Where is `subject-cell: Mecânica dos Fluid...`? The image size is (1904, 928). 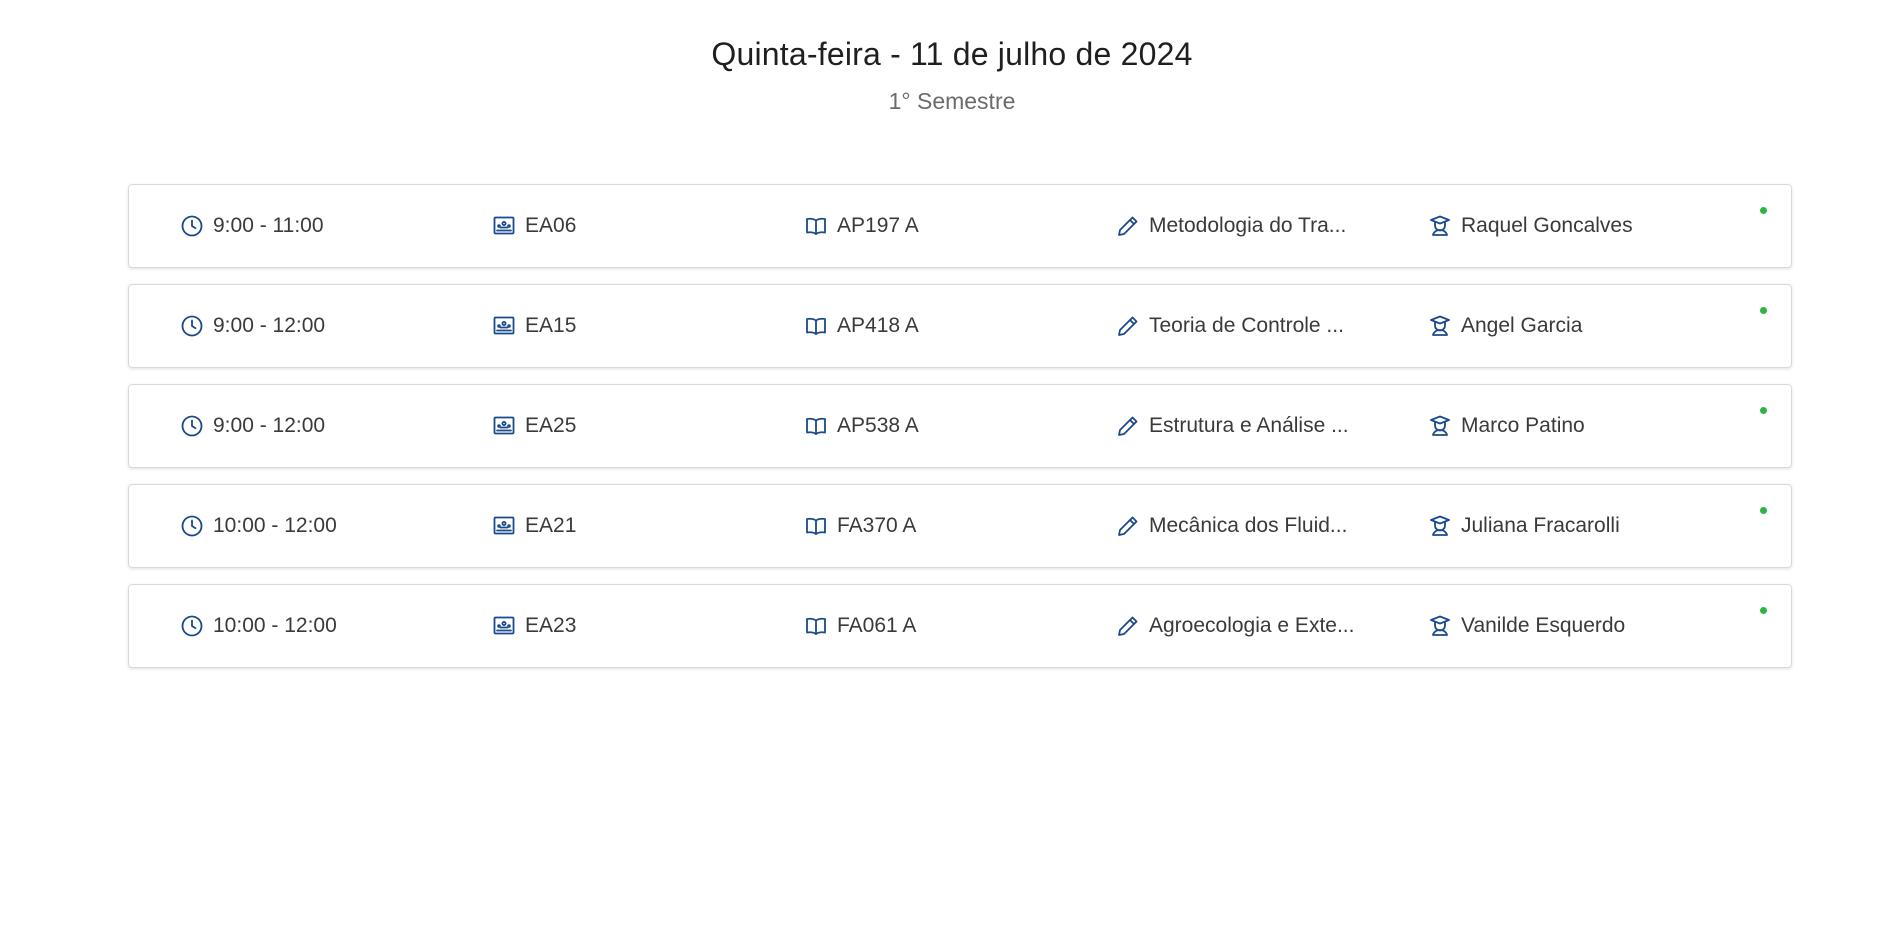
subject-cell: Mecânica dos Fluid... is located at coordinates (1271, 526).